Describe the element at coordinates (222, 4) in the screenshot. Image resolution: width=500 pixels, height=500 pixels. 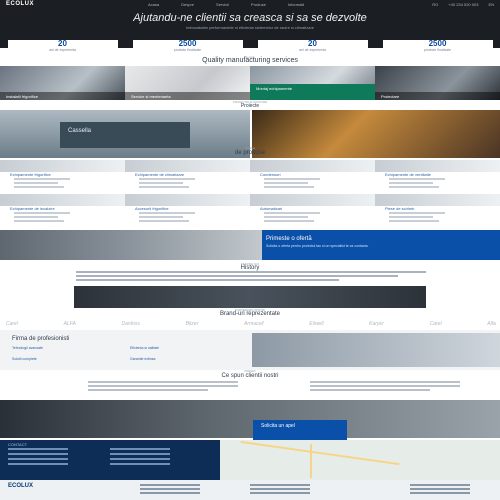
I see `nav-item-servicii: Servicii` at that location.